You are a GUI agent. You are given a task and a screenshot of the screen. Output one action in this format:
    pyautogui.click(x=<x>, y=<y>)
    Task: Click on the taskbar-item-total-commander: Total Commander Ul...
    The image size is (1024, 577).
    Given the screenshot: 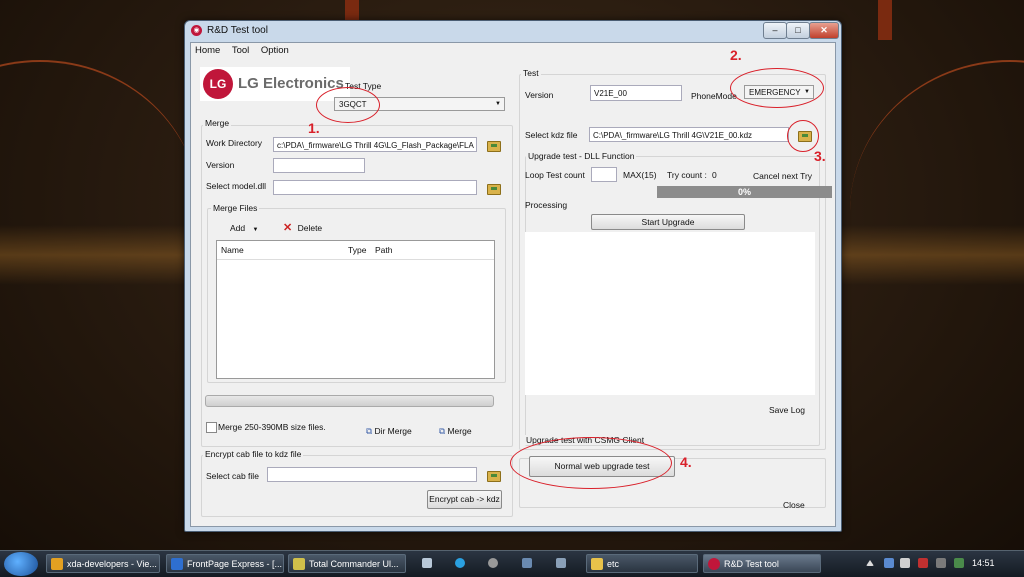 What is the action you would take?
    pyautogui.click(x=347, y=563)
    